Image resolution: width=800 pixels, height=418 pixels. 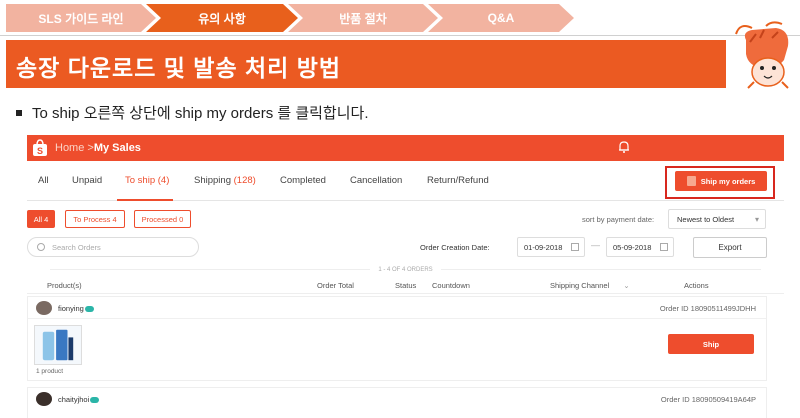 I want to click on search-placeholder: Search Orders, so click(x=76, y=247).